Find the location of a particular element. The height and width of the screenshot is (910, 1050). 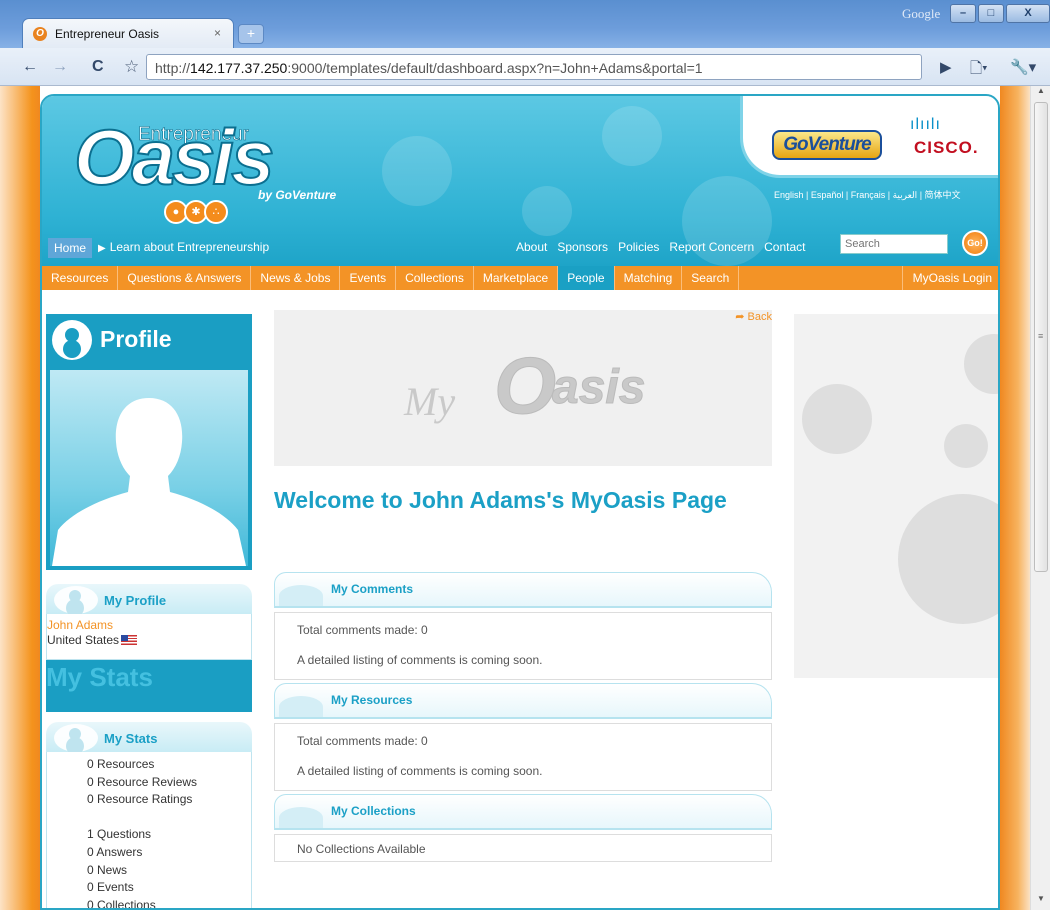

my-stats-banner: My Stats is located at coordinates (149, 686).